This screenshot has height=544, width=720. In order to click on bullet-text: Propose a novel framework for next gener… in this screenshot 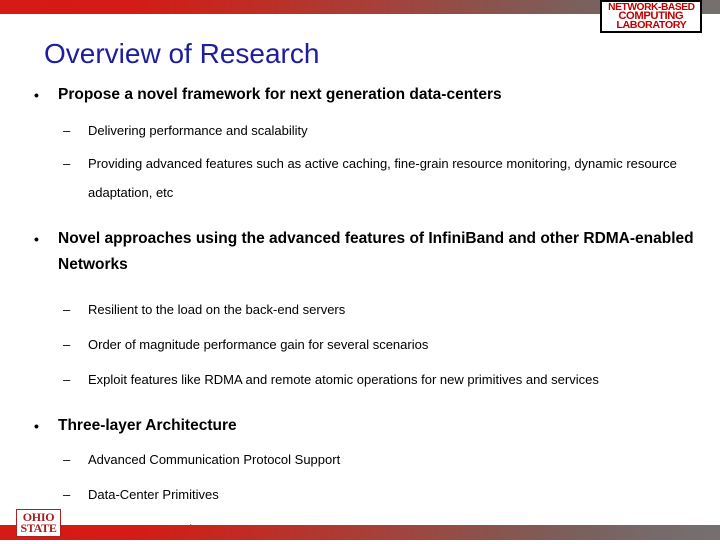, I will do `click(280, 94)`.